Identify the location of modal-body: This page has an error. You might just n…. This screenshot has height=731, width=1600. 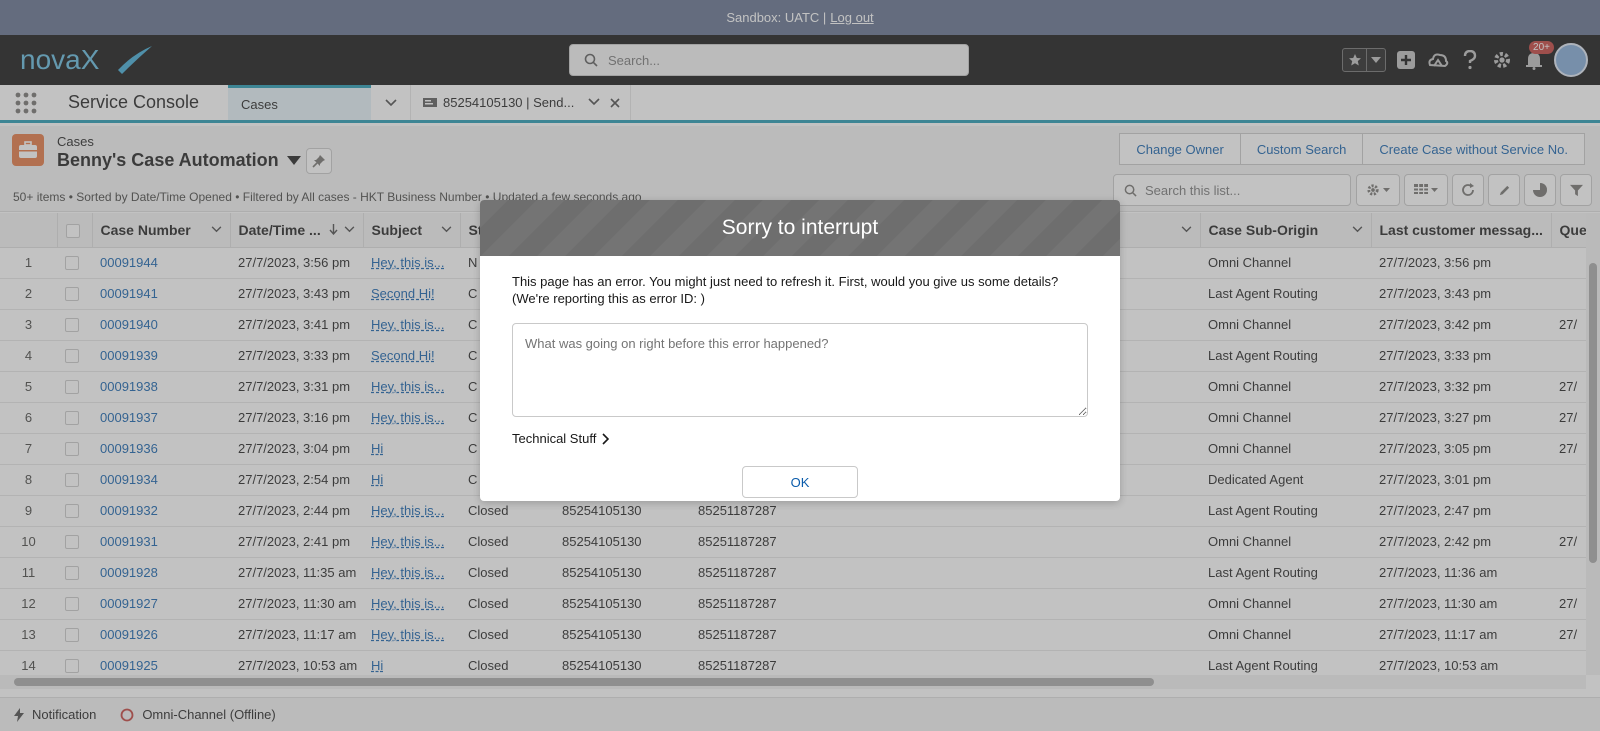
(800, 377).